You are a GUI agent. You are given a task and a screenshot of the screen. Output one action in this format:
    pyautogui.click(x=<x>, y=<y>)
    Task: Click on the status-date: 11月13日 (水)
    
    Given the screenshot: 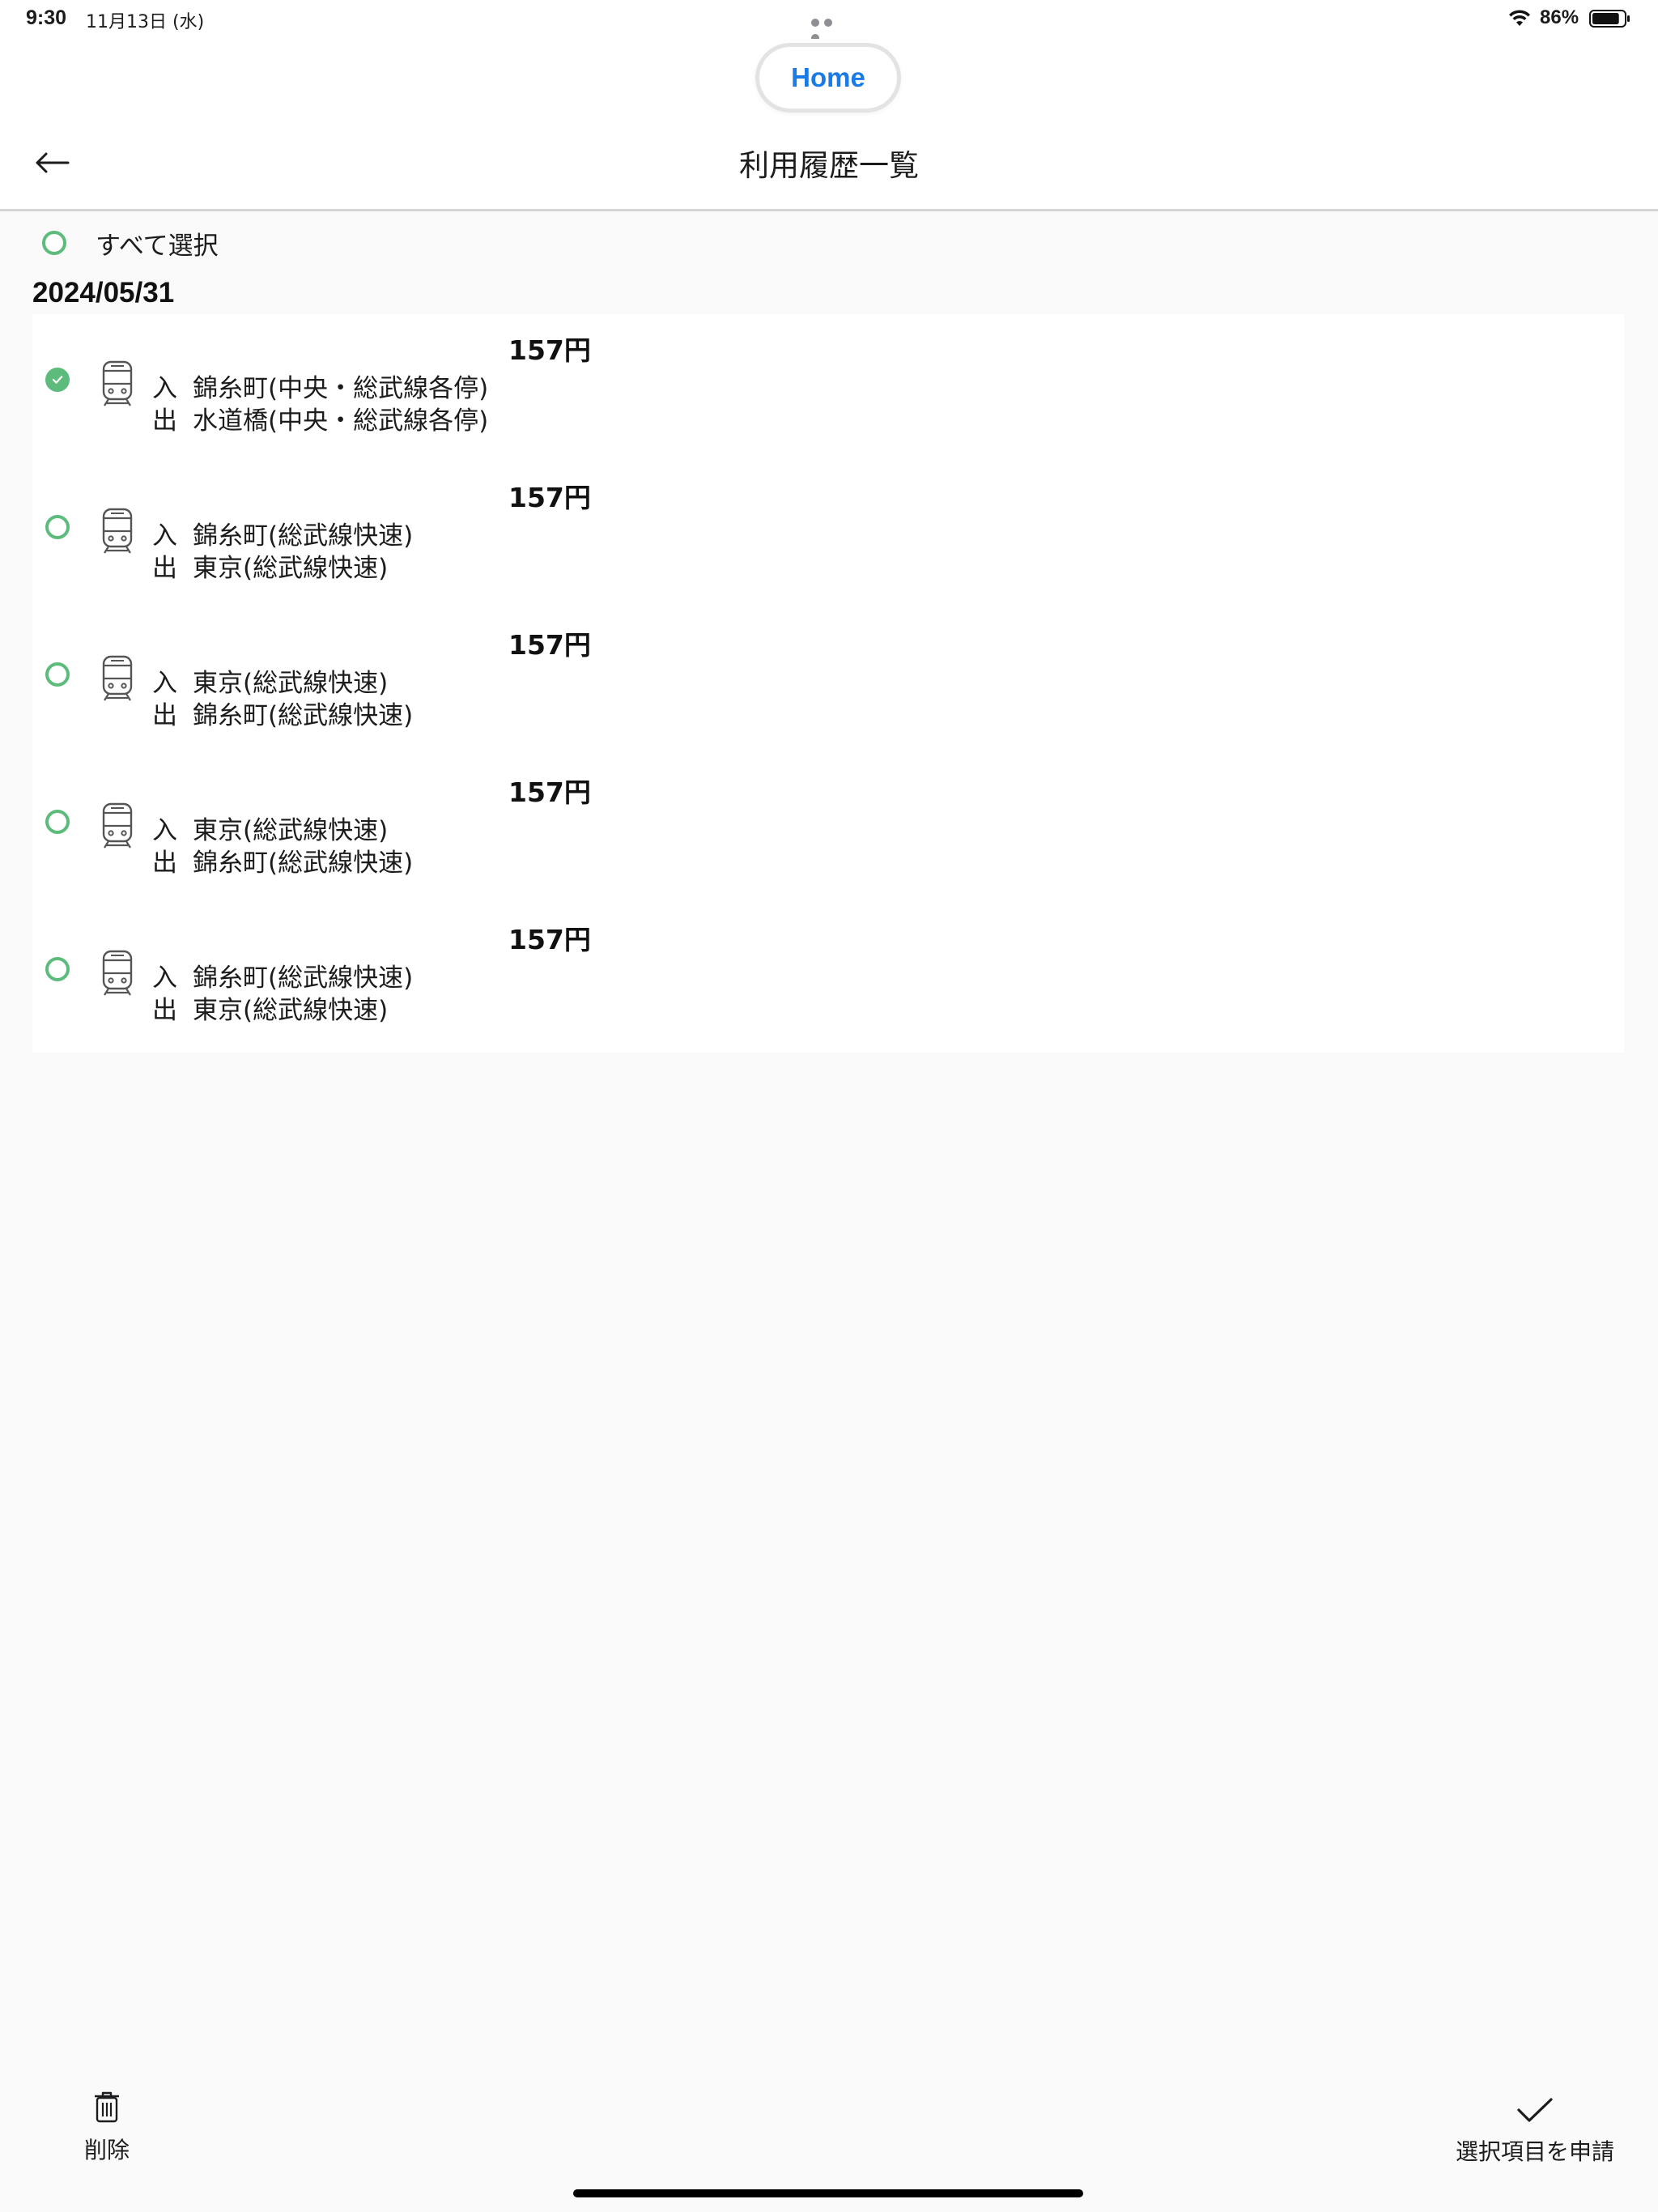 What is the action you would take?
    pyautogui.click(x=145, y=22)
    